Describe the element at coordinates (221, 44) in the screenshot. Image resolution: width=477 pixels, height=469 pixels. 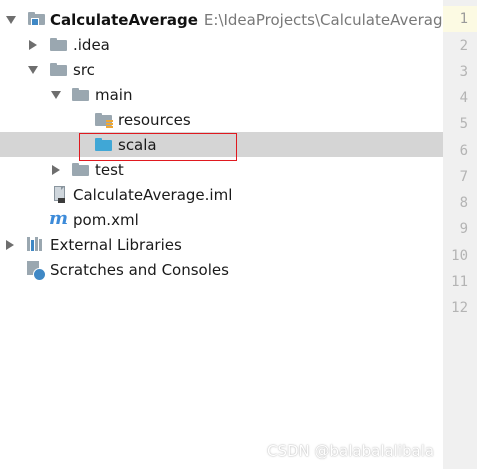
I see `tree-row-idea: .idea` at that location.